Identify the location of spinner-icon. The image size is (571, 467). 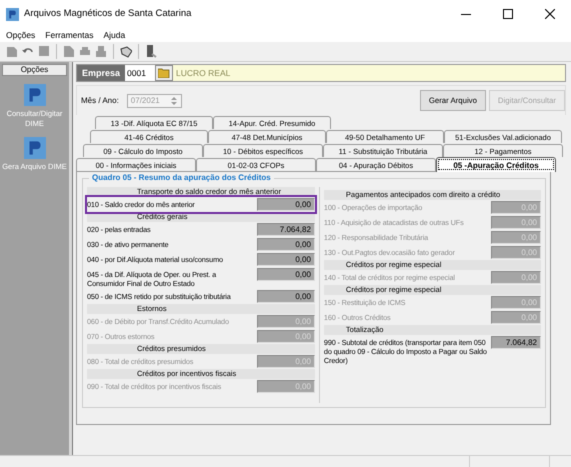
(174, 100).